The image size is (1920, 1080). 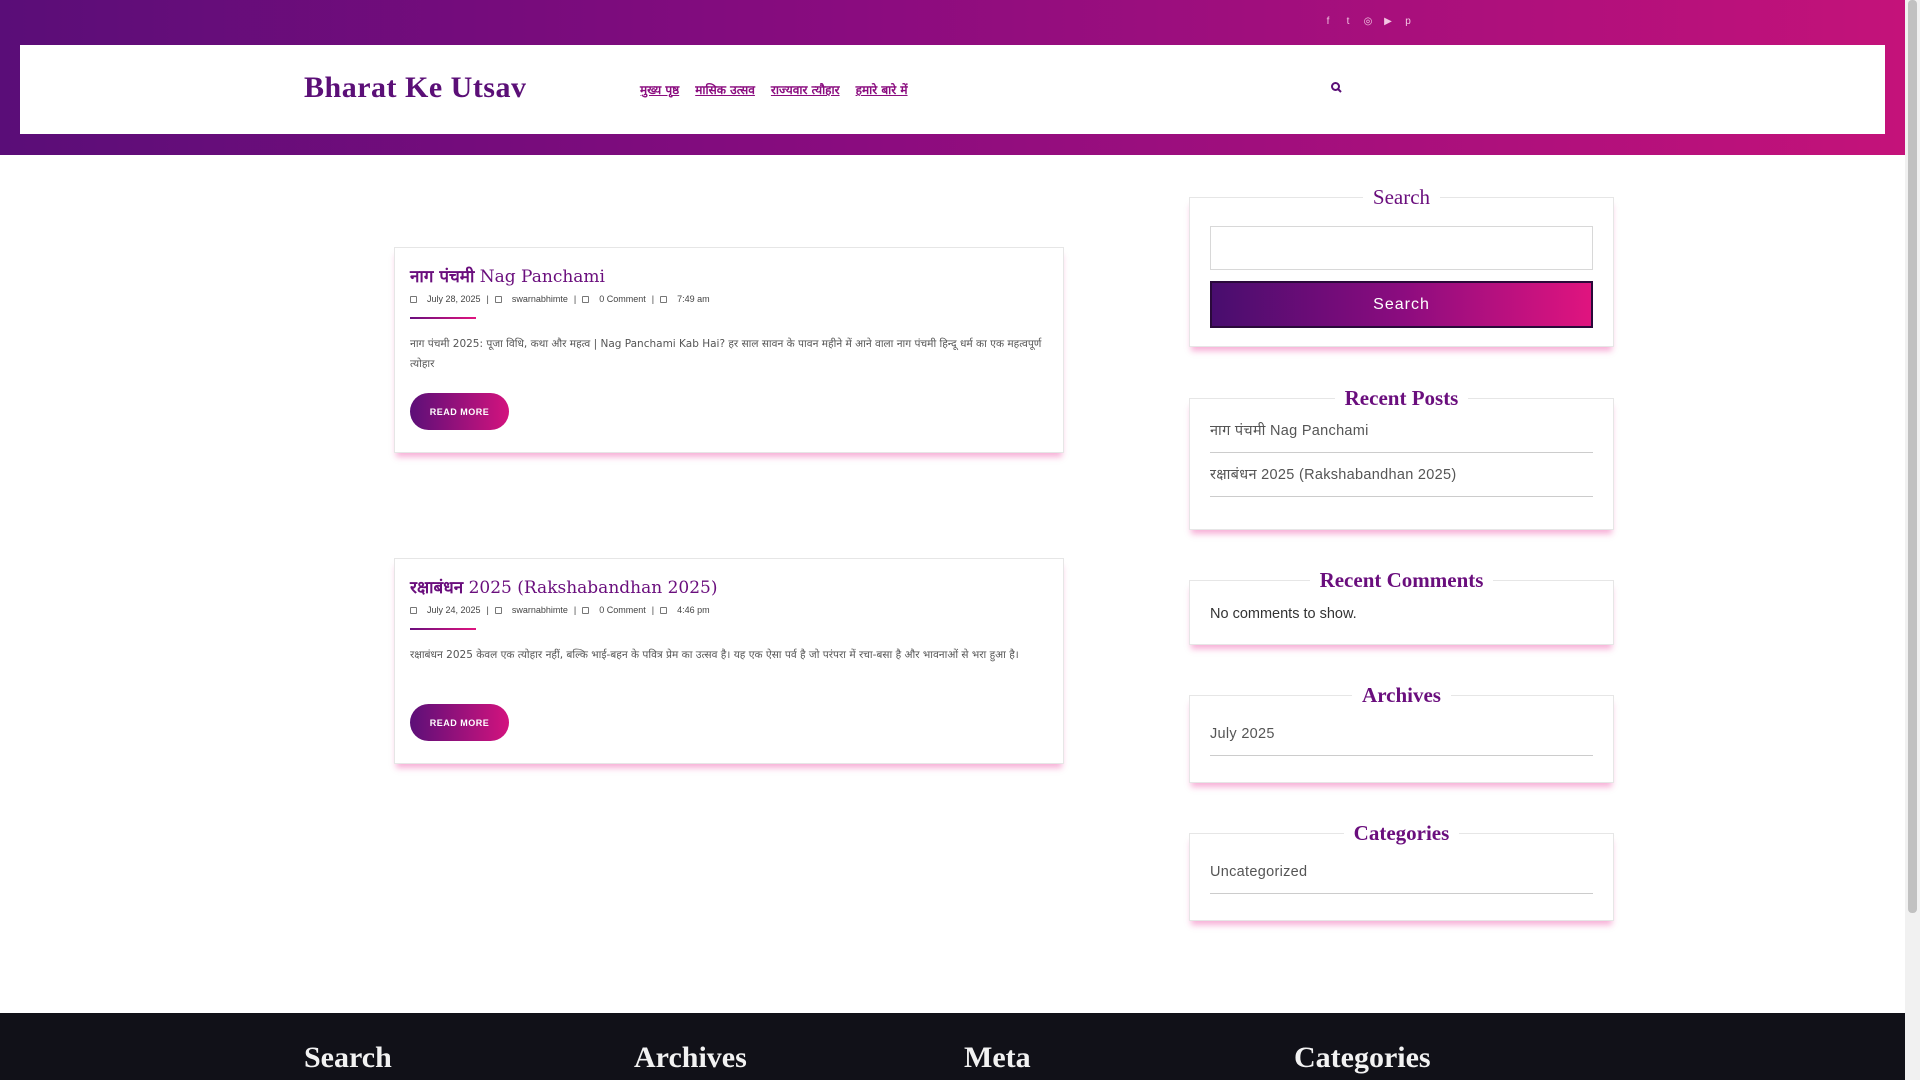 I want to click on categories-widget: Categories Uncategorized, so click(x=1401, y=871).